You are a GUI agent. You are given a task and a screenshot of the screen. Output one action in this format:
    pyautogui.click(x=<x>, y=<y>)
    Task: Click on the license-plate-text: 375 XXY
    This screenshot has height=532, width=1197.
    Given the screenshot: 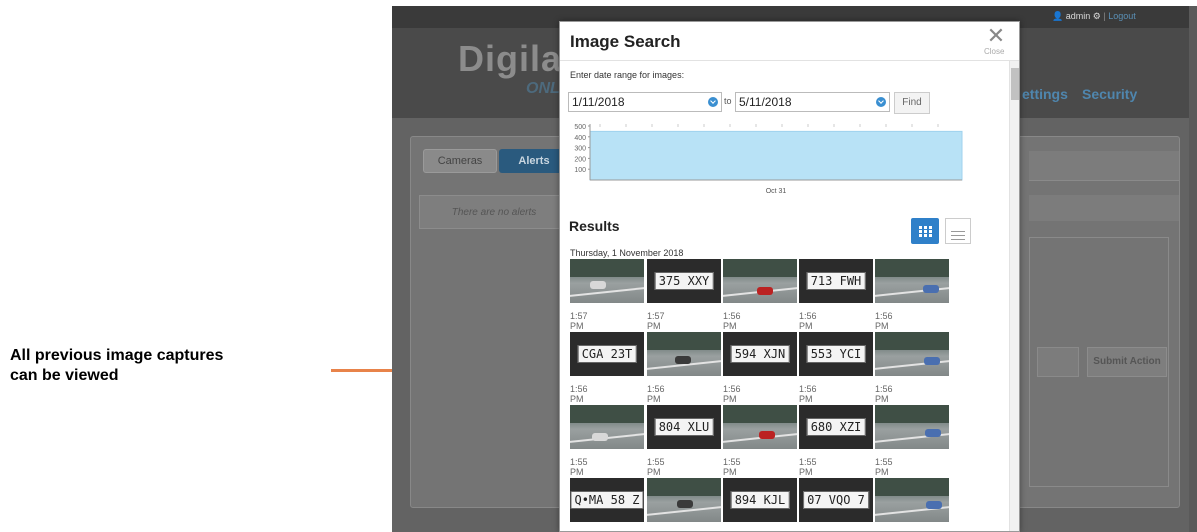 What is the action you would take?
    pyautogui.click(x=684, y=281)
    